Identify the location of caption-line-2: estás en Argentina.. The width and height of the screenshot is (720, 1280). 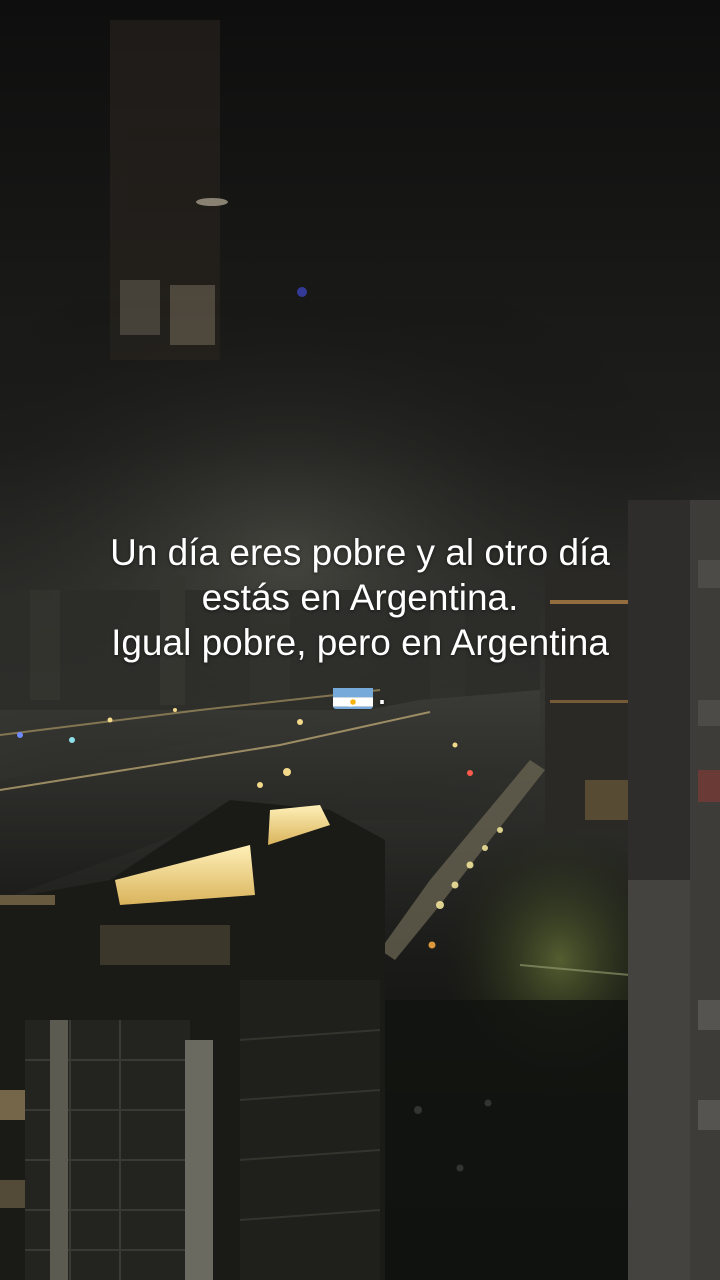
(360, 598).